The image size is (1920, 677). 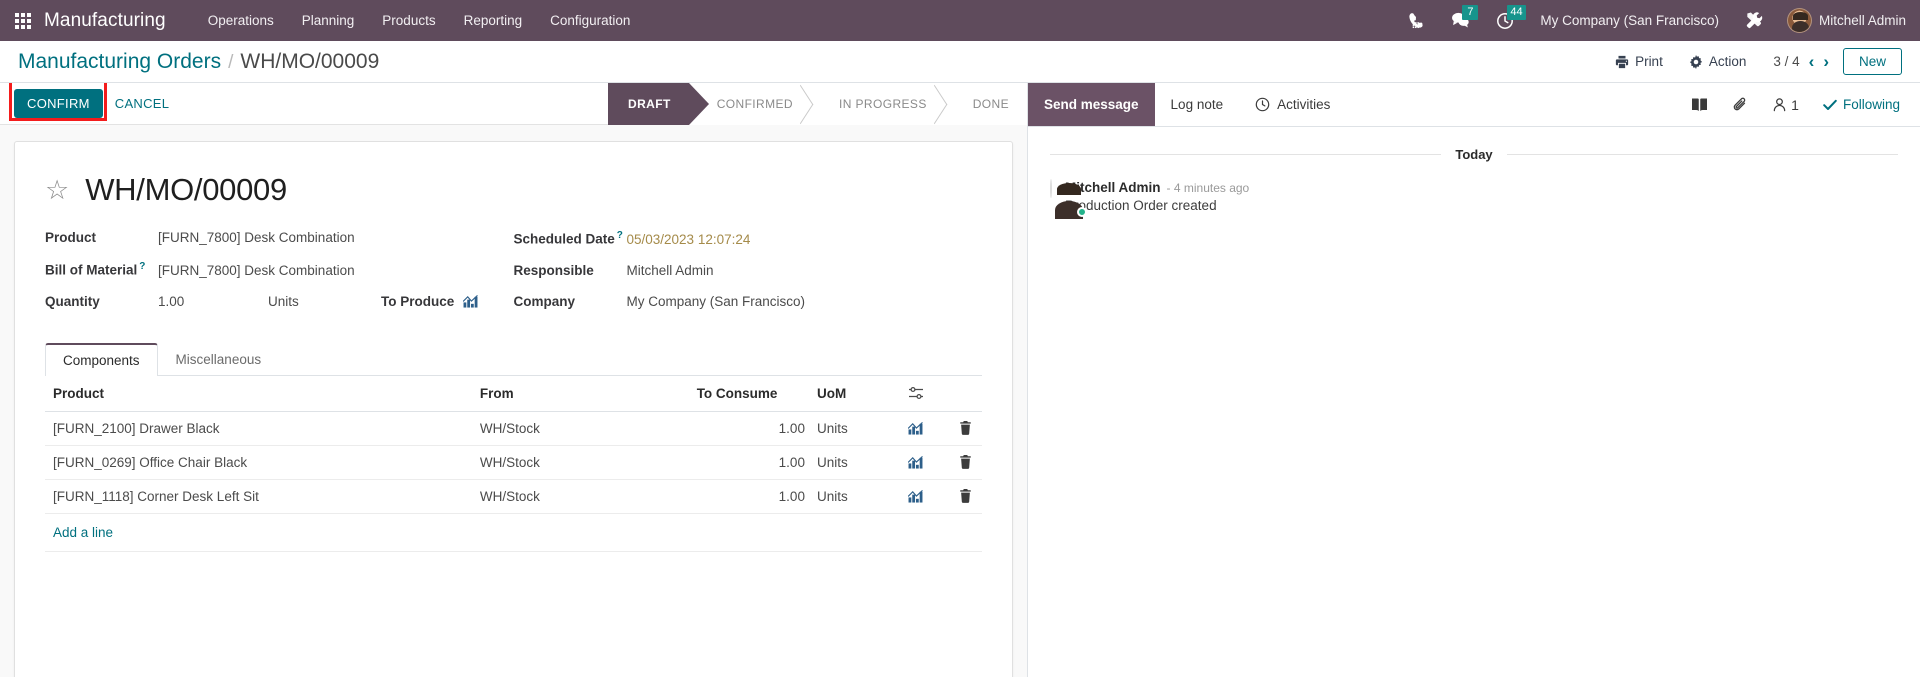 What do you see at coordinates (941, 393) in the screenshot?
I see `table-options-icon` at bounding box center [941, 393].